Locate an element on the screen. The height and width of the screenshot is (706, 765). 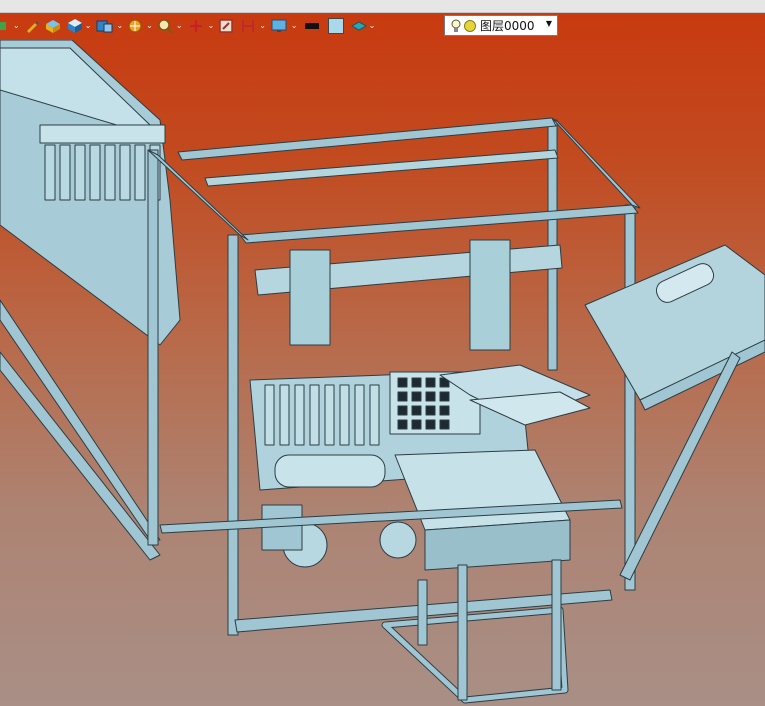
lightbulb-icon is located at coordinates (456, 25).